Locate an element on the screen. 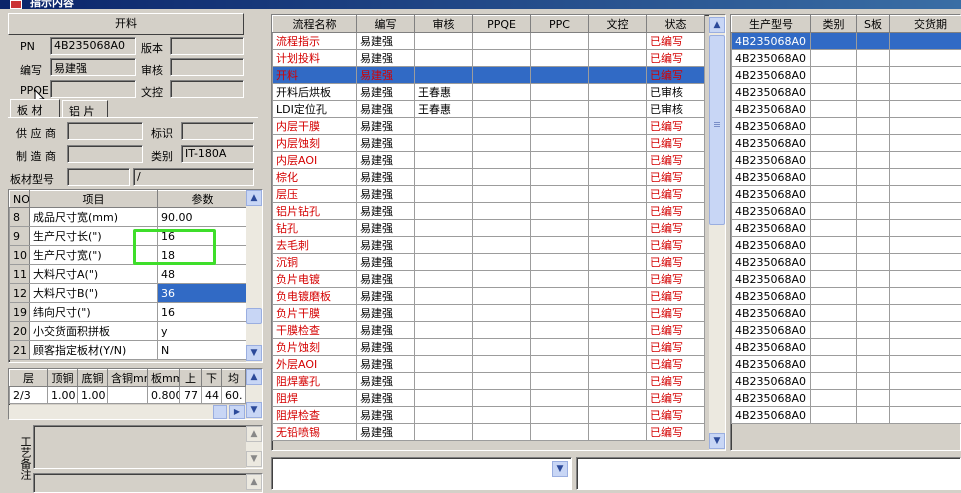  flow-col-header: PPQE is located at coordinates (502, 24).